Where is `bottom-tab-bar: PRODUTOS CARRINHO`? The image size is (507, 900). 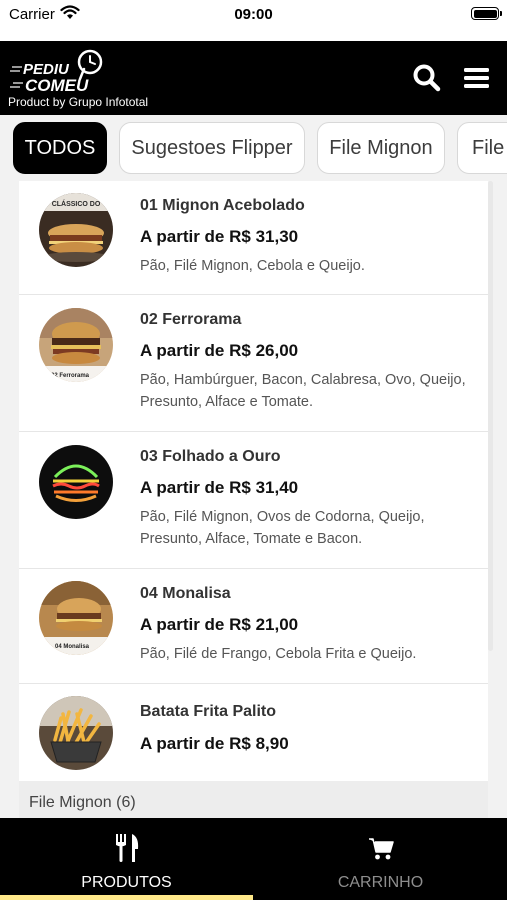 bottom-tab-bar: PRODUTOS CARRINHO is located at coordinates (253, 859).